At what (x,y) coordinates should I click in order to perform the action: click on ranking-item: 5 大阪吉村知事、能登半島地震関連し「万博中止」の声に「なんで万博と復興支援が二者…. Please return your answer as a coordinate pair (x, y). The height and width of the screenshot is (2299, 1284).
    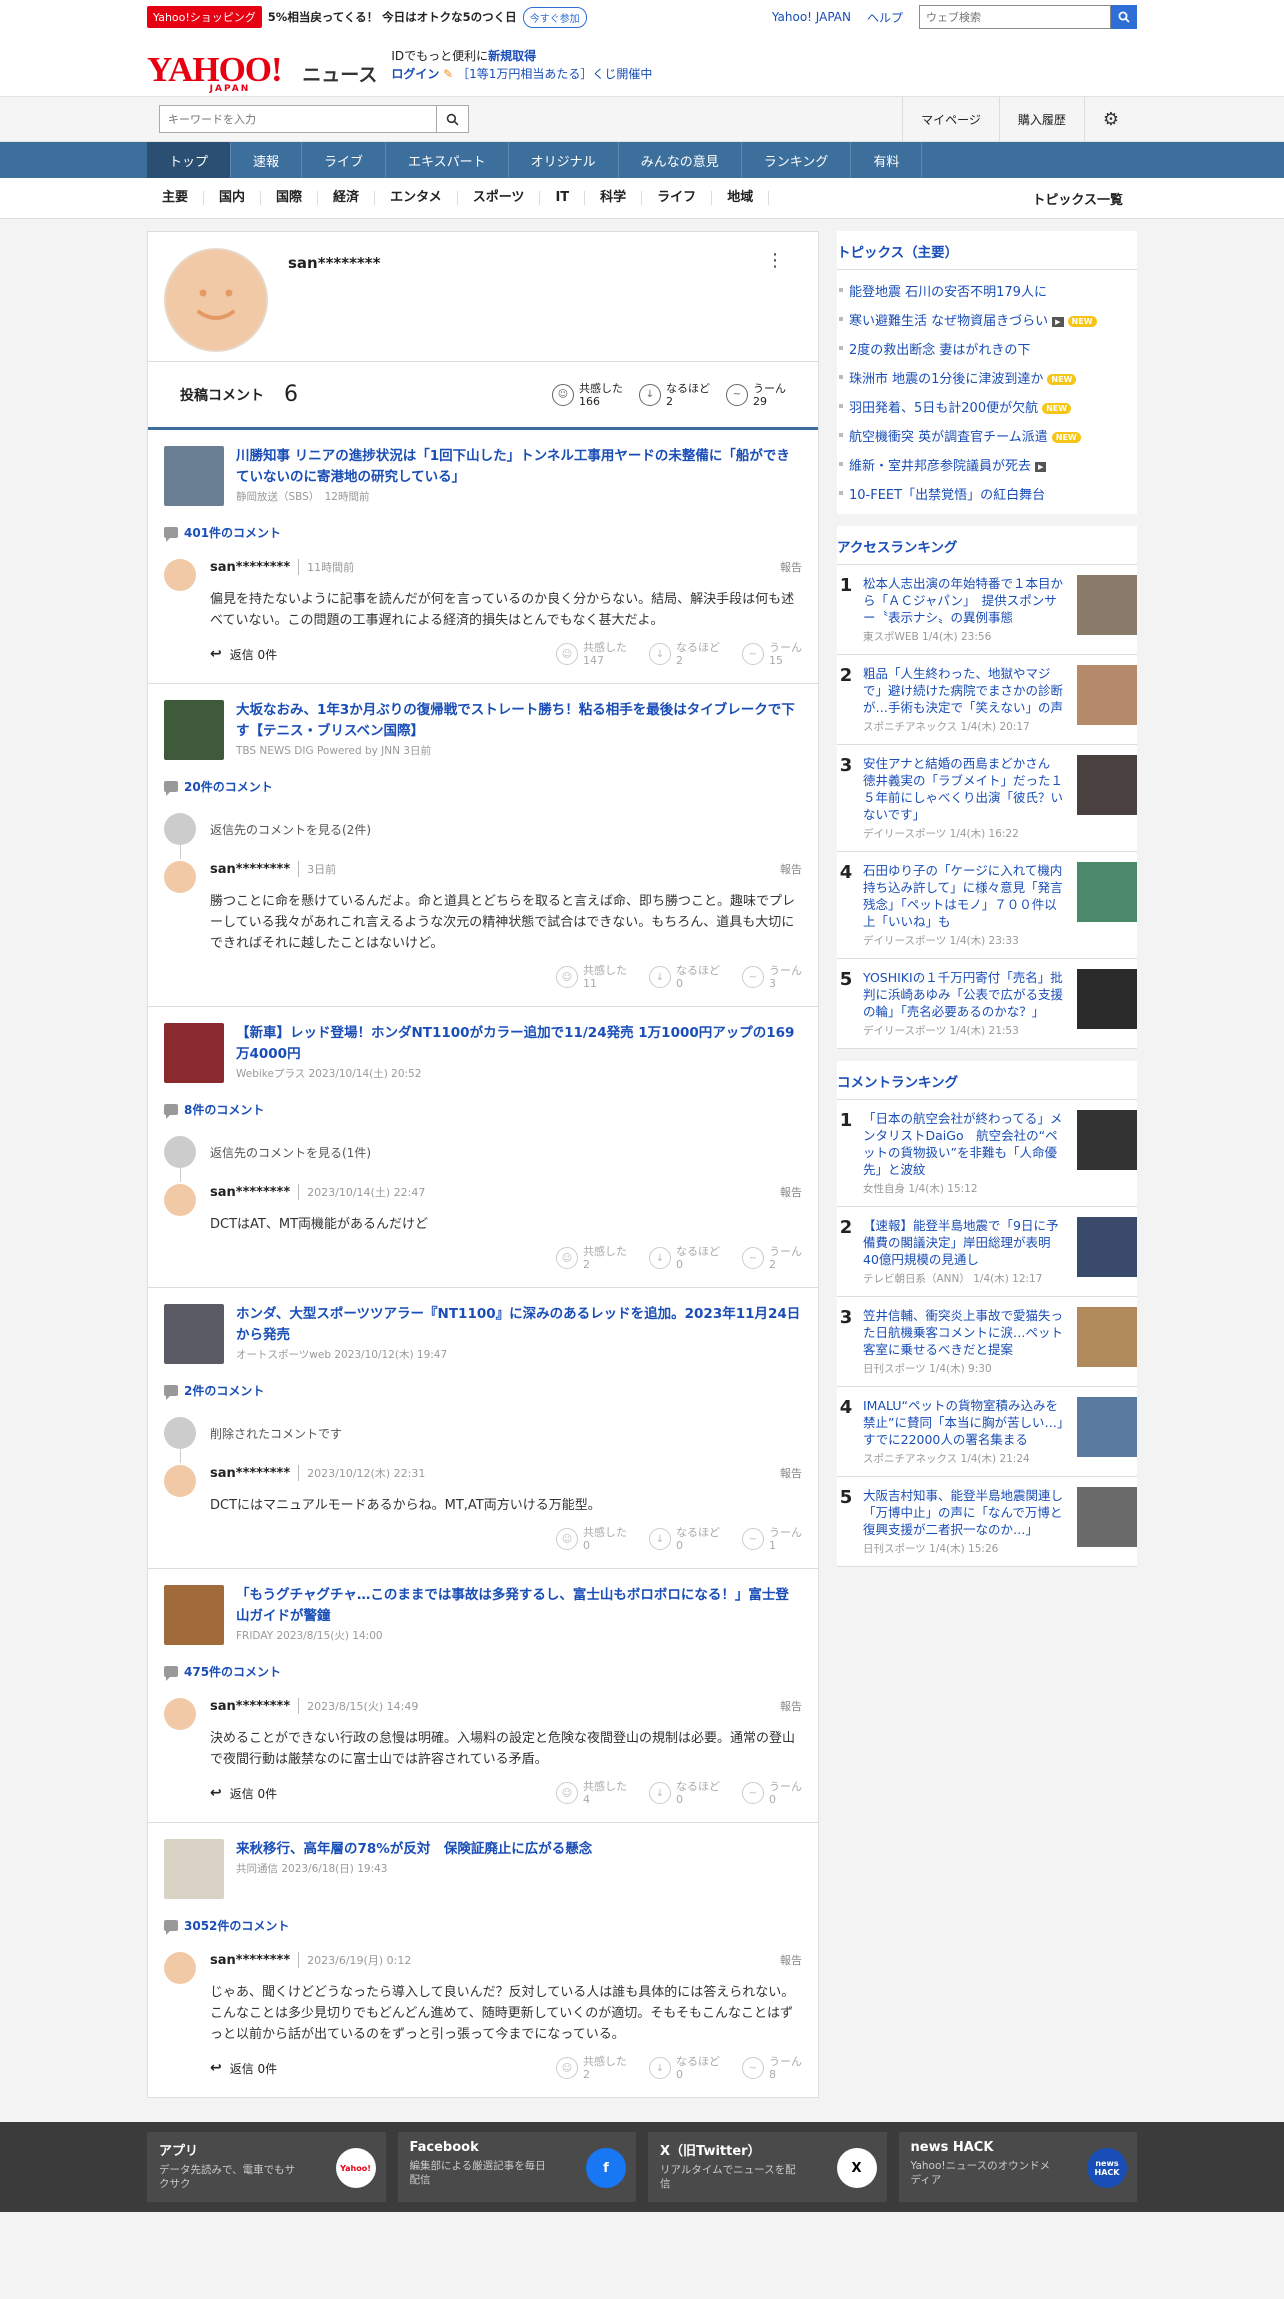
    Looking at the image, I should click on (987, 1522).